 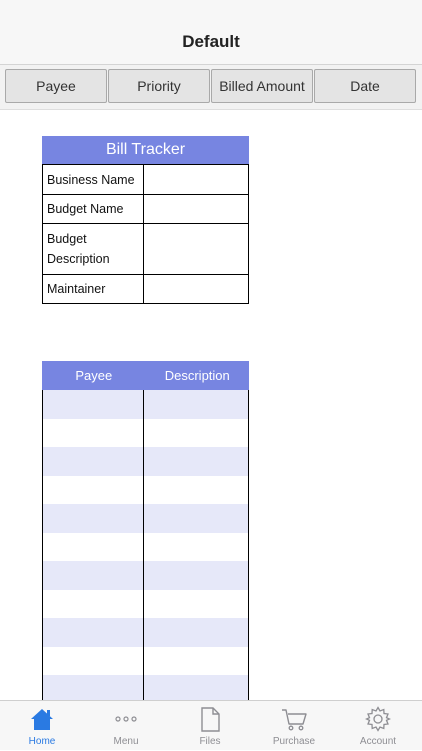 What do you see at coordinates (93, 209) in the screenshot?
I see `budget-name-label: Budget Name` at bounding box center [93, 209].